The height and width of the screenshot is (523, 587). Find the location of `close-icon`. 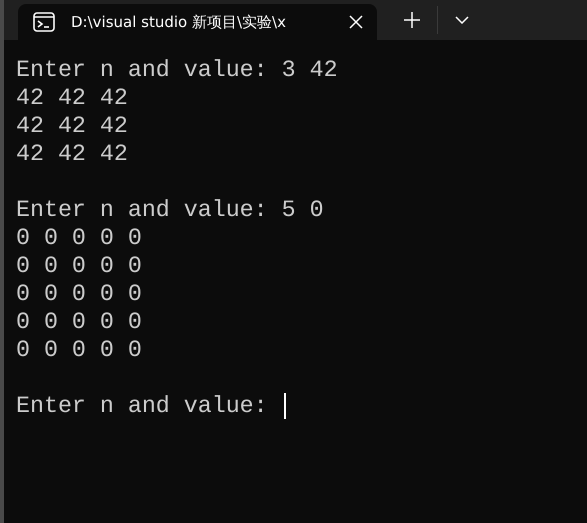

close-icon is located at coordinates (356, 22).